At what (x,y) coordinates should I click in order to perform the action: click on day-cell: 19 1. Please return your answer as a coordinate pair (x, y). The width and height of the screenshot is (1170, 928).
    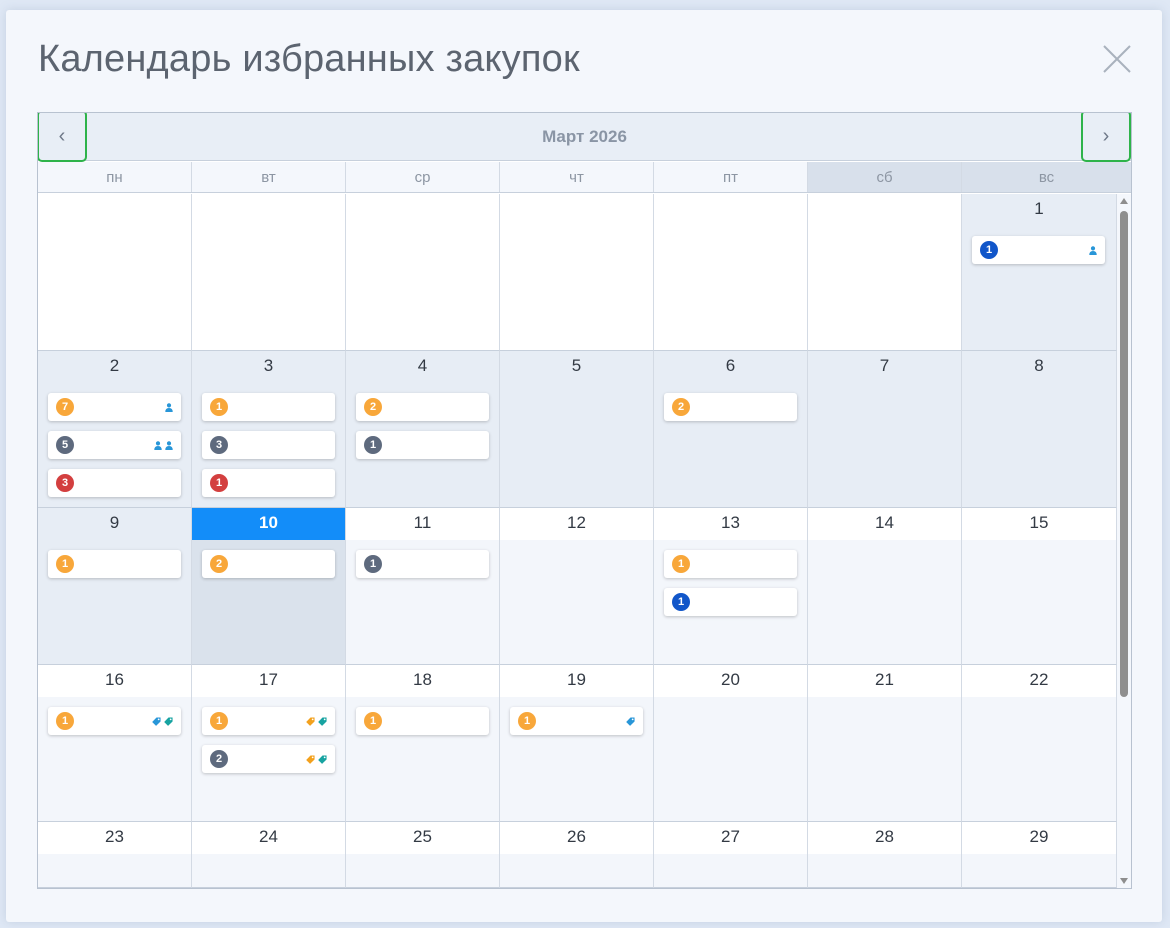
    Looking at the image, I should click on (577, 743).